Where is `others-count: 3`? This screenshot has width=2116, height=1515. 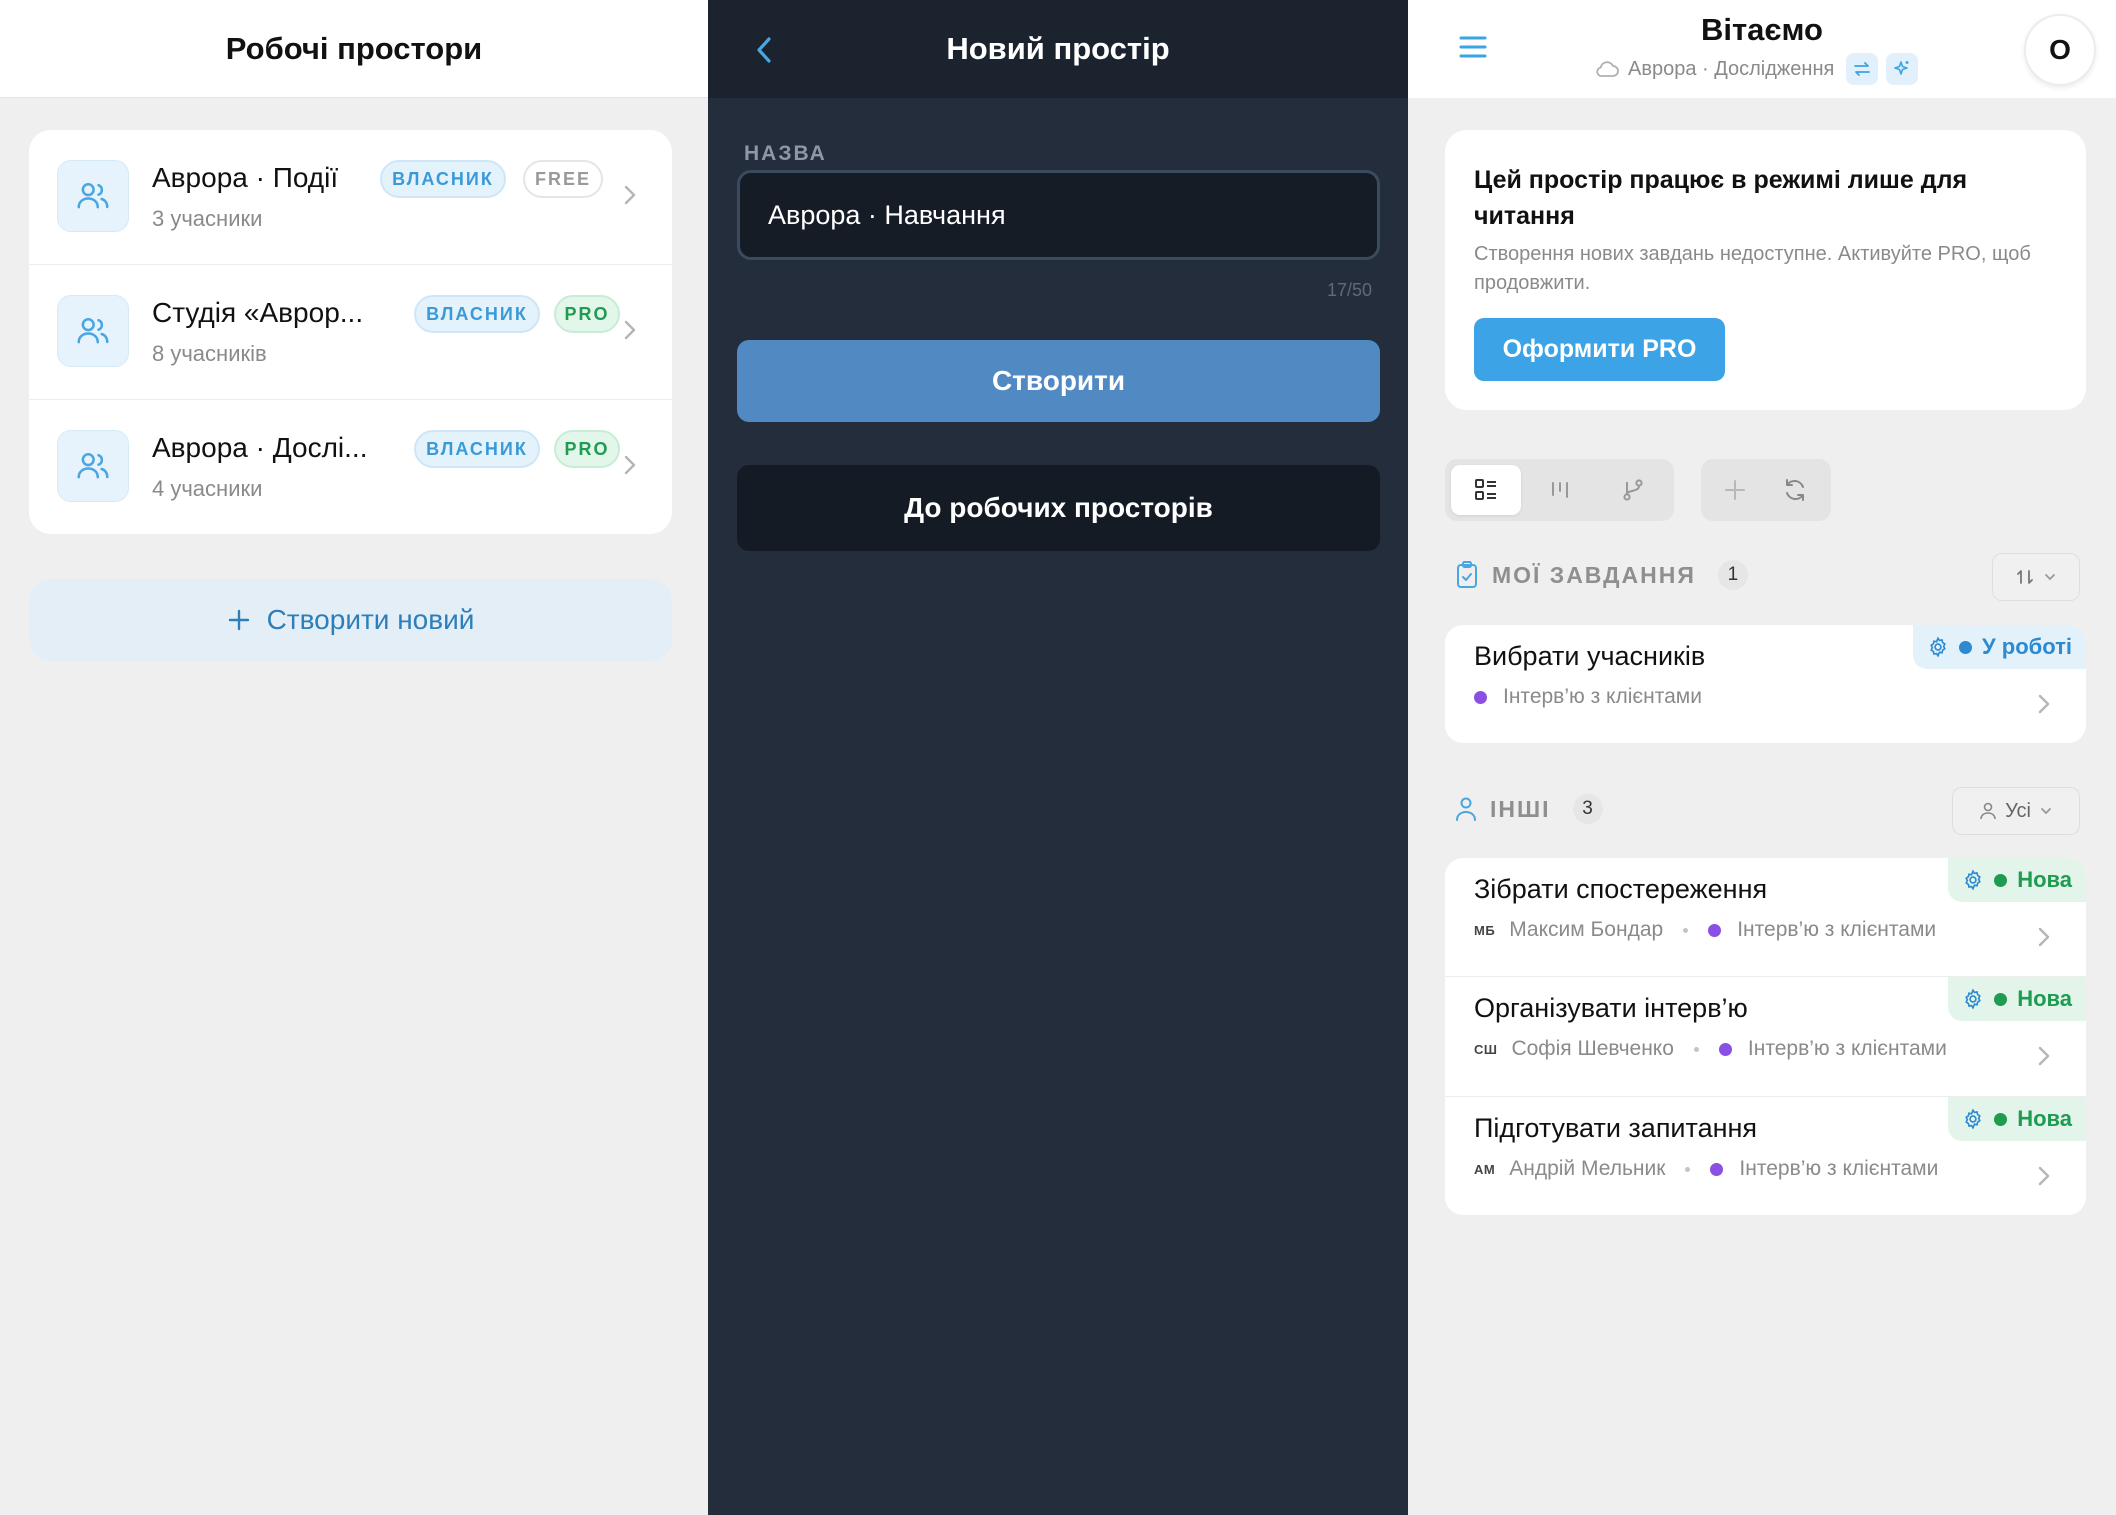
others-count: 3 is located at coordinates (1587, 809).